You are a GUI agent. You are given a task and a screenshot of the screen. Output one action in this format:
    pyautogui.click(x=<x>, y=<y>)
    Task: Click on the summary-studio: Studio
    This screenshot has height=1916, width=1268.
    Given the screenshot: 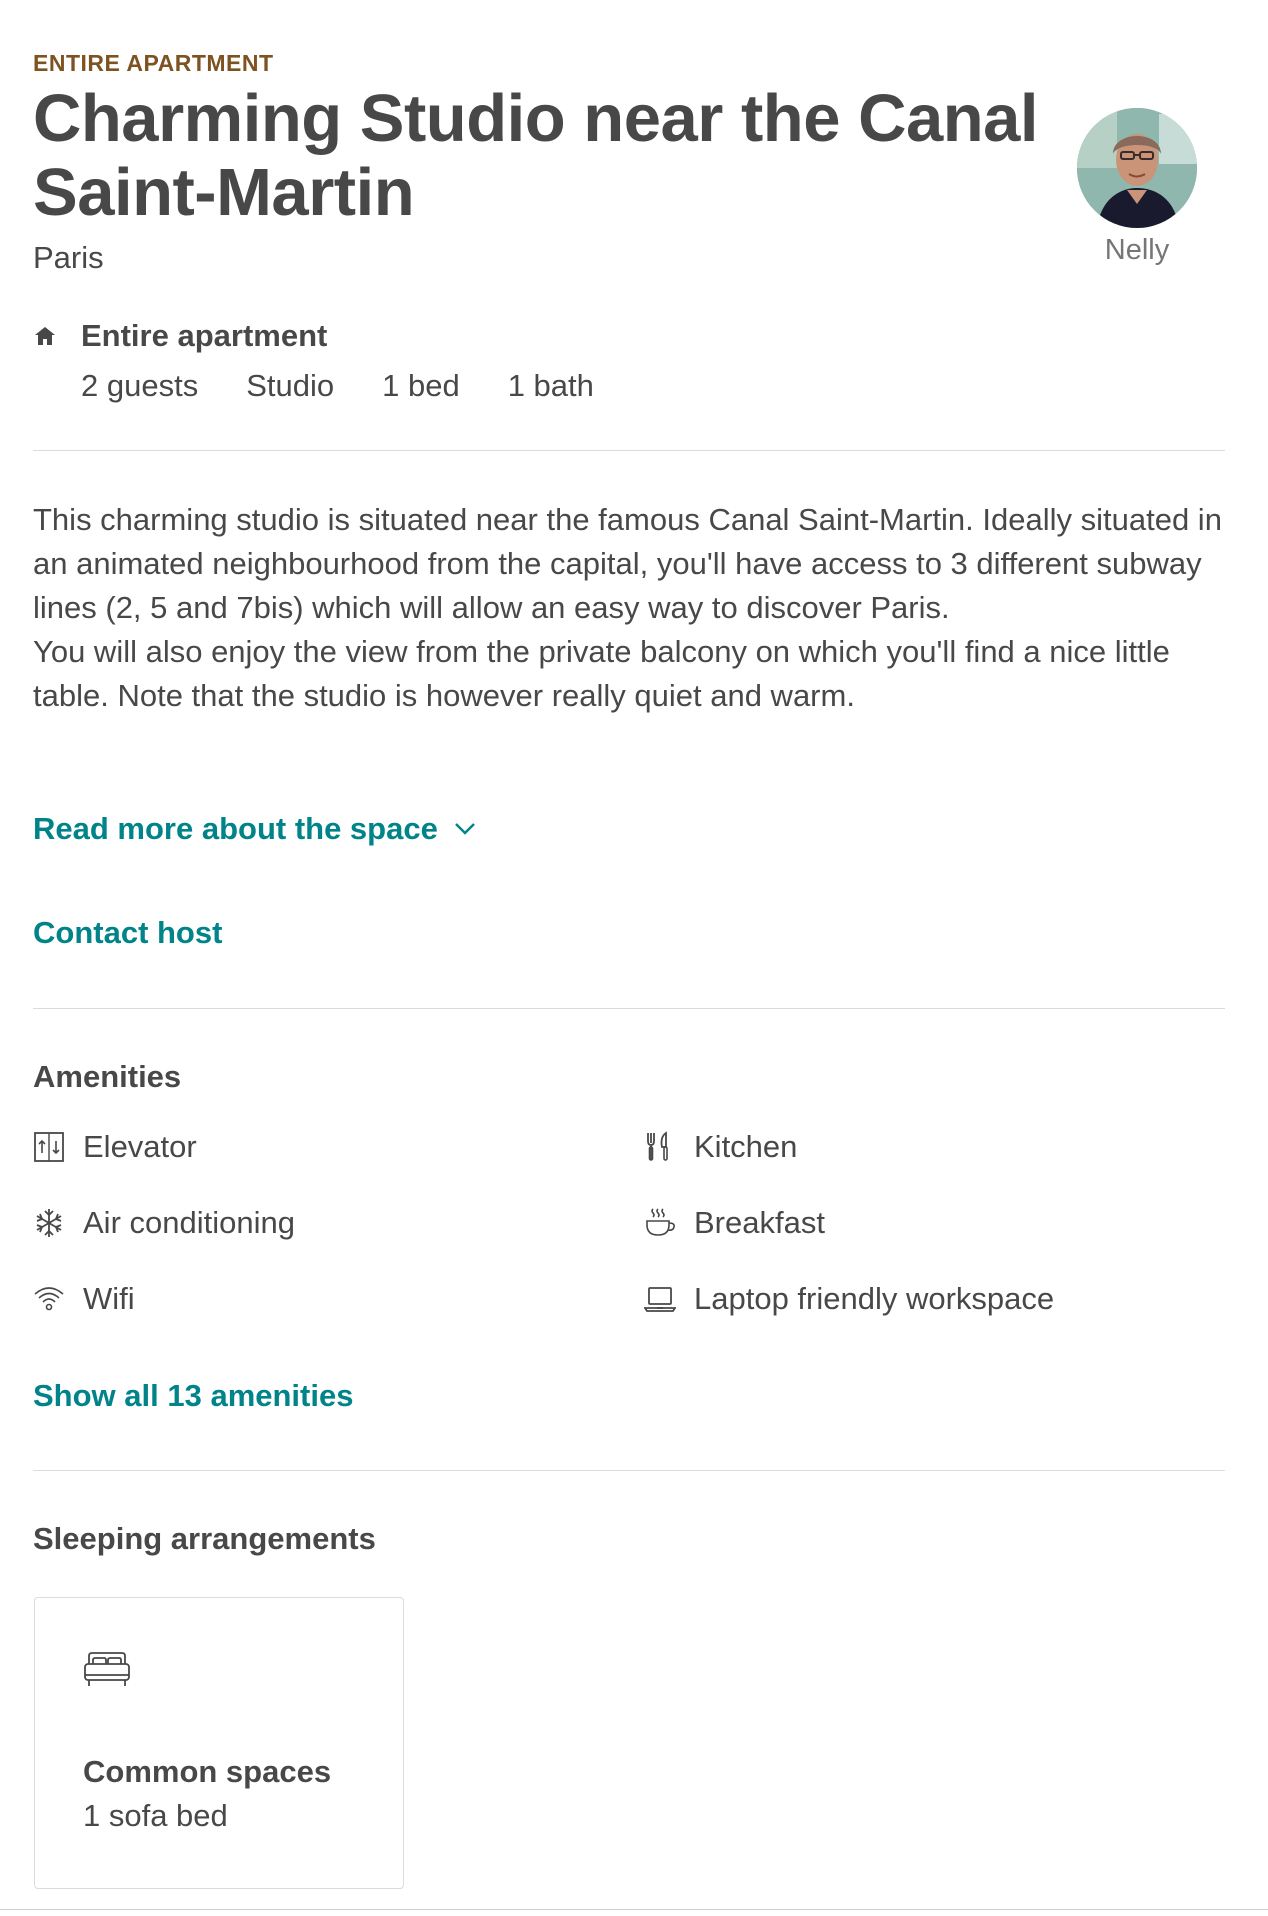 What is the action you would take?
    pyautogui.click(x=290, y=385)
    